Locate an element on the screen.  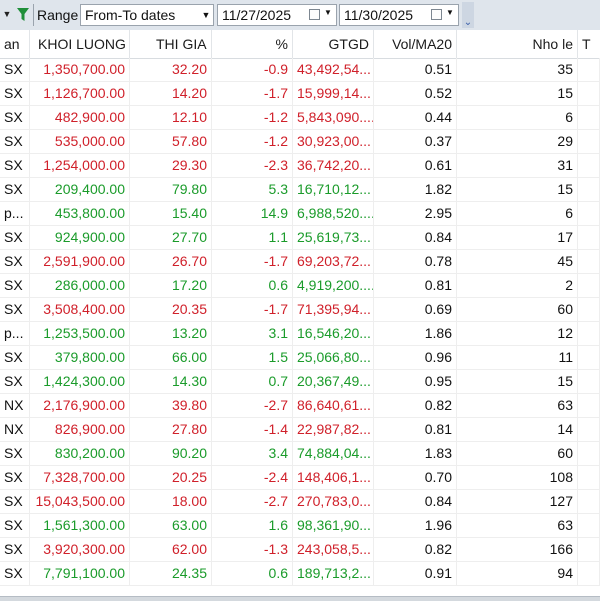
column-header-extra: T is located at coordinates (589, 44).